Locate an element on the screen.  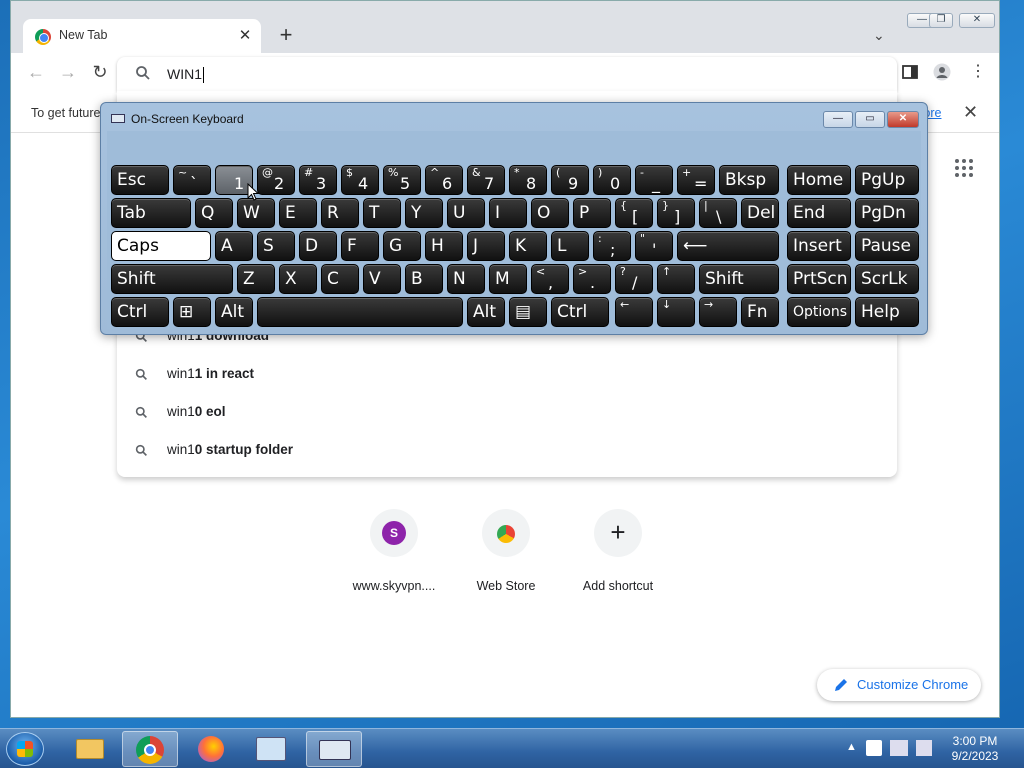
key-slash: ? / is located at coordinates (634, 279).